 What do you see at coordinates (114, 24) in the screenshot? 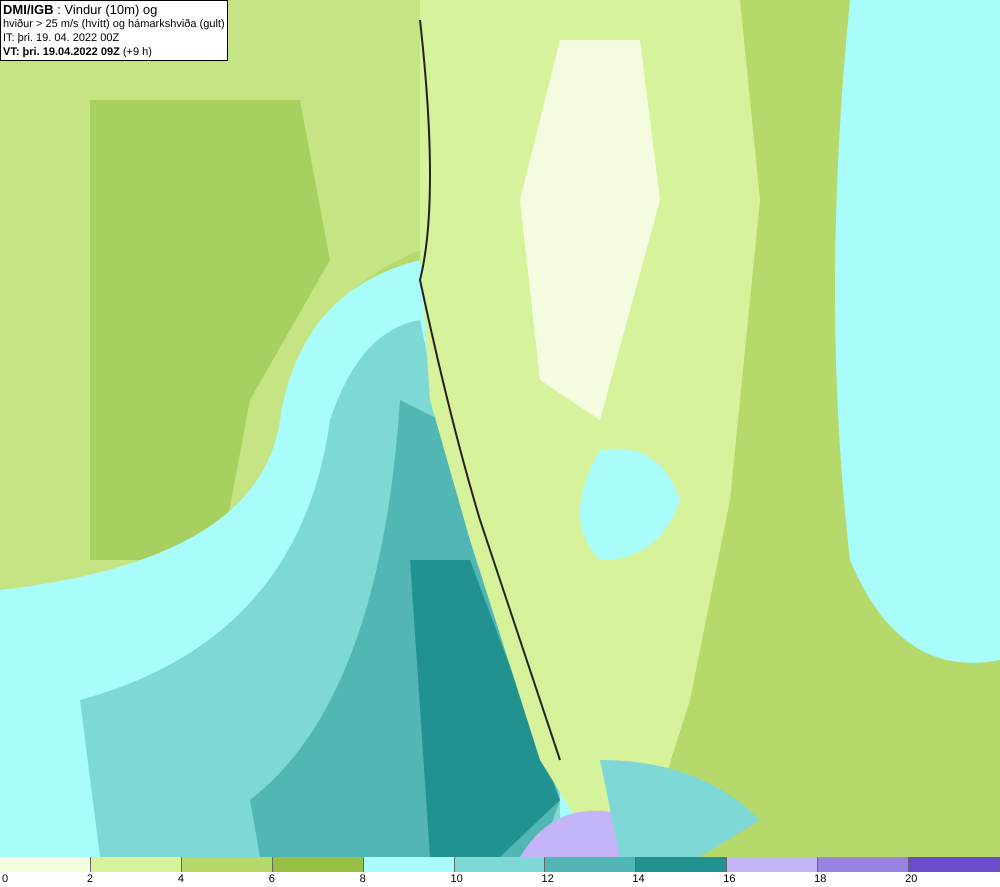
I see `info-text: hviður > 25 m/s (hvítt) og hámarkshviða (gult)` at bounding box center [114, 24].